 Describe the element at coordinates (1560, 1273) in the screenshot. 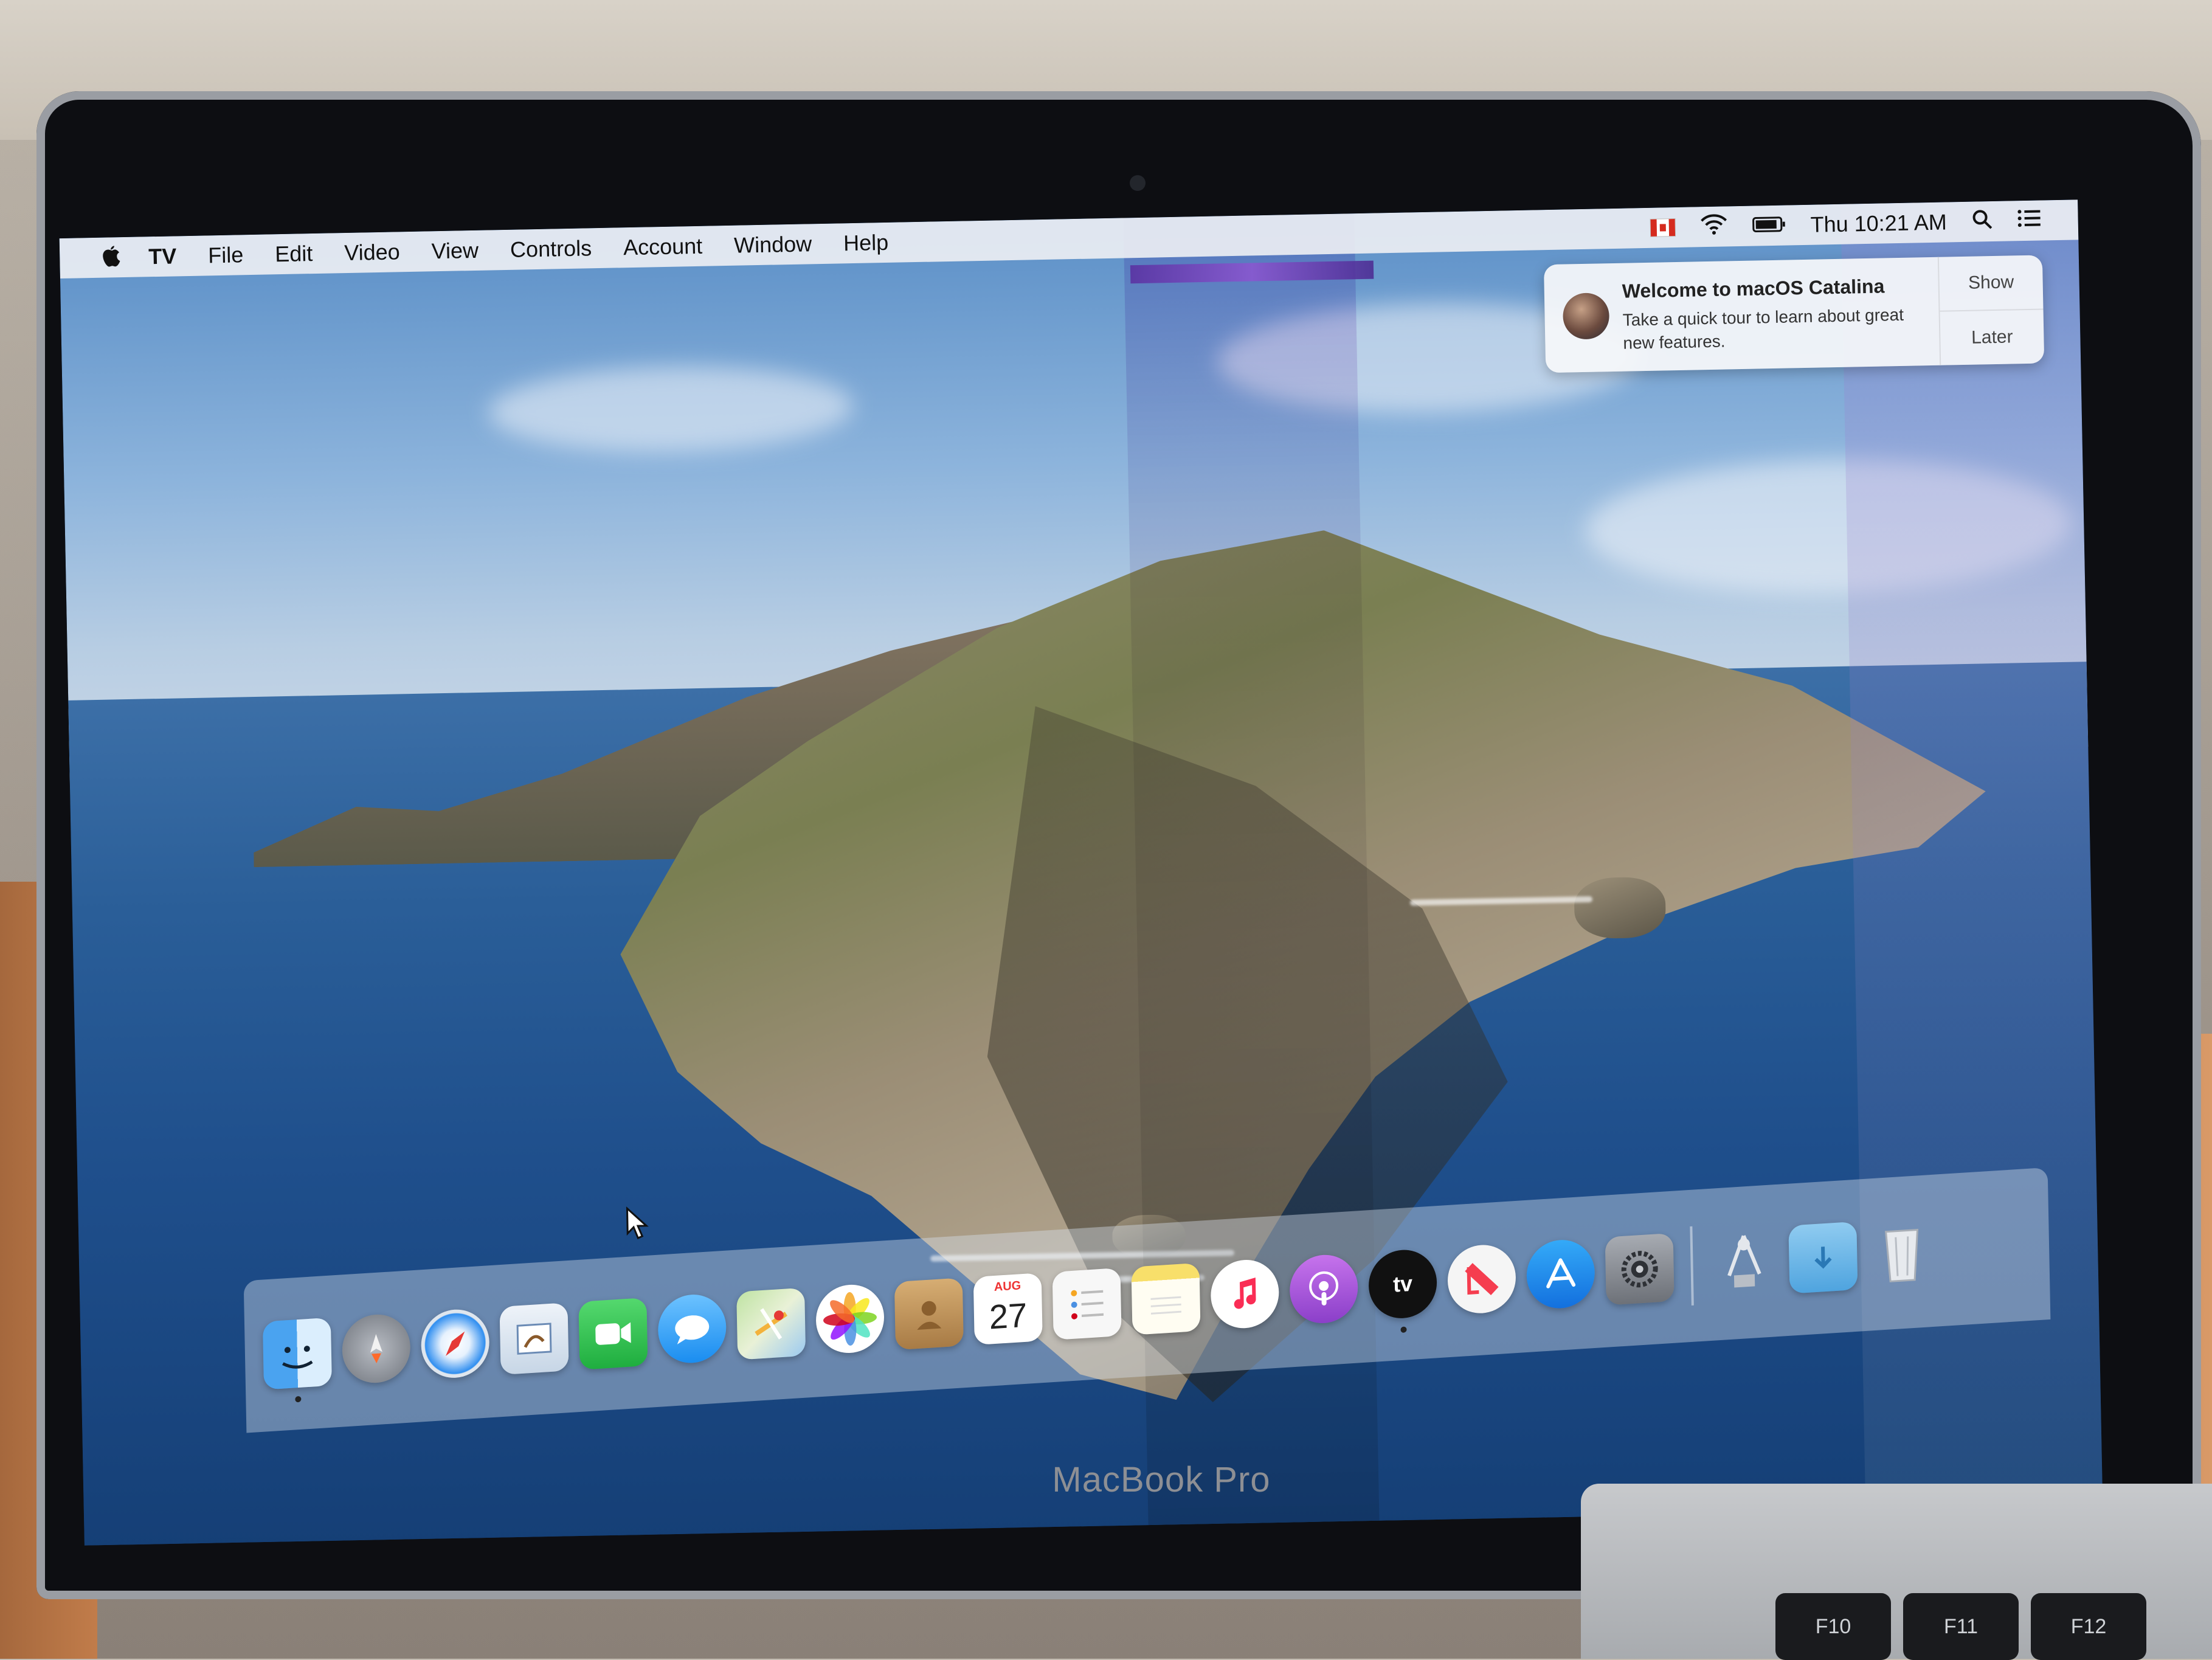

I see `app-store-icon` at that location.